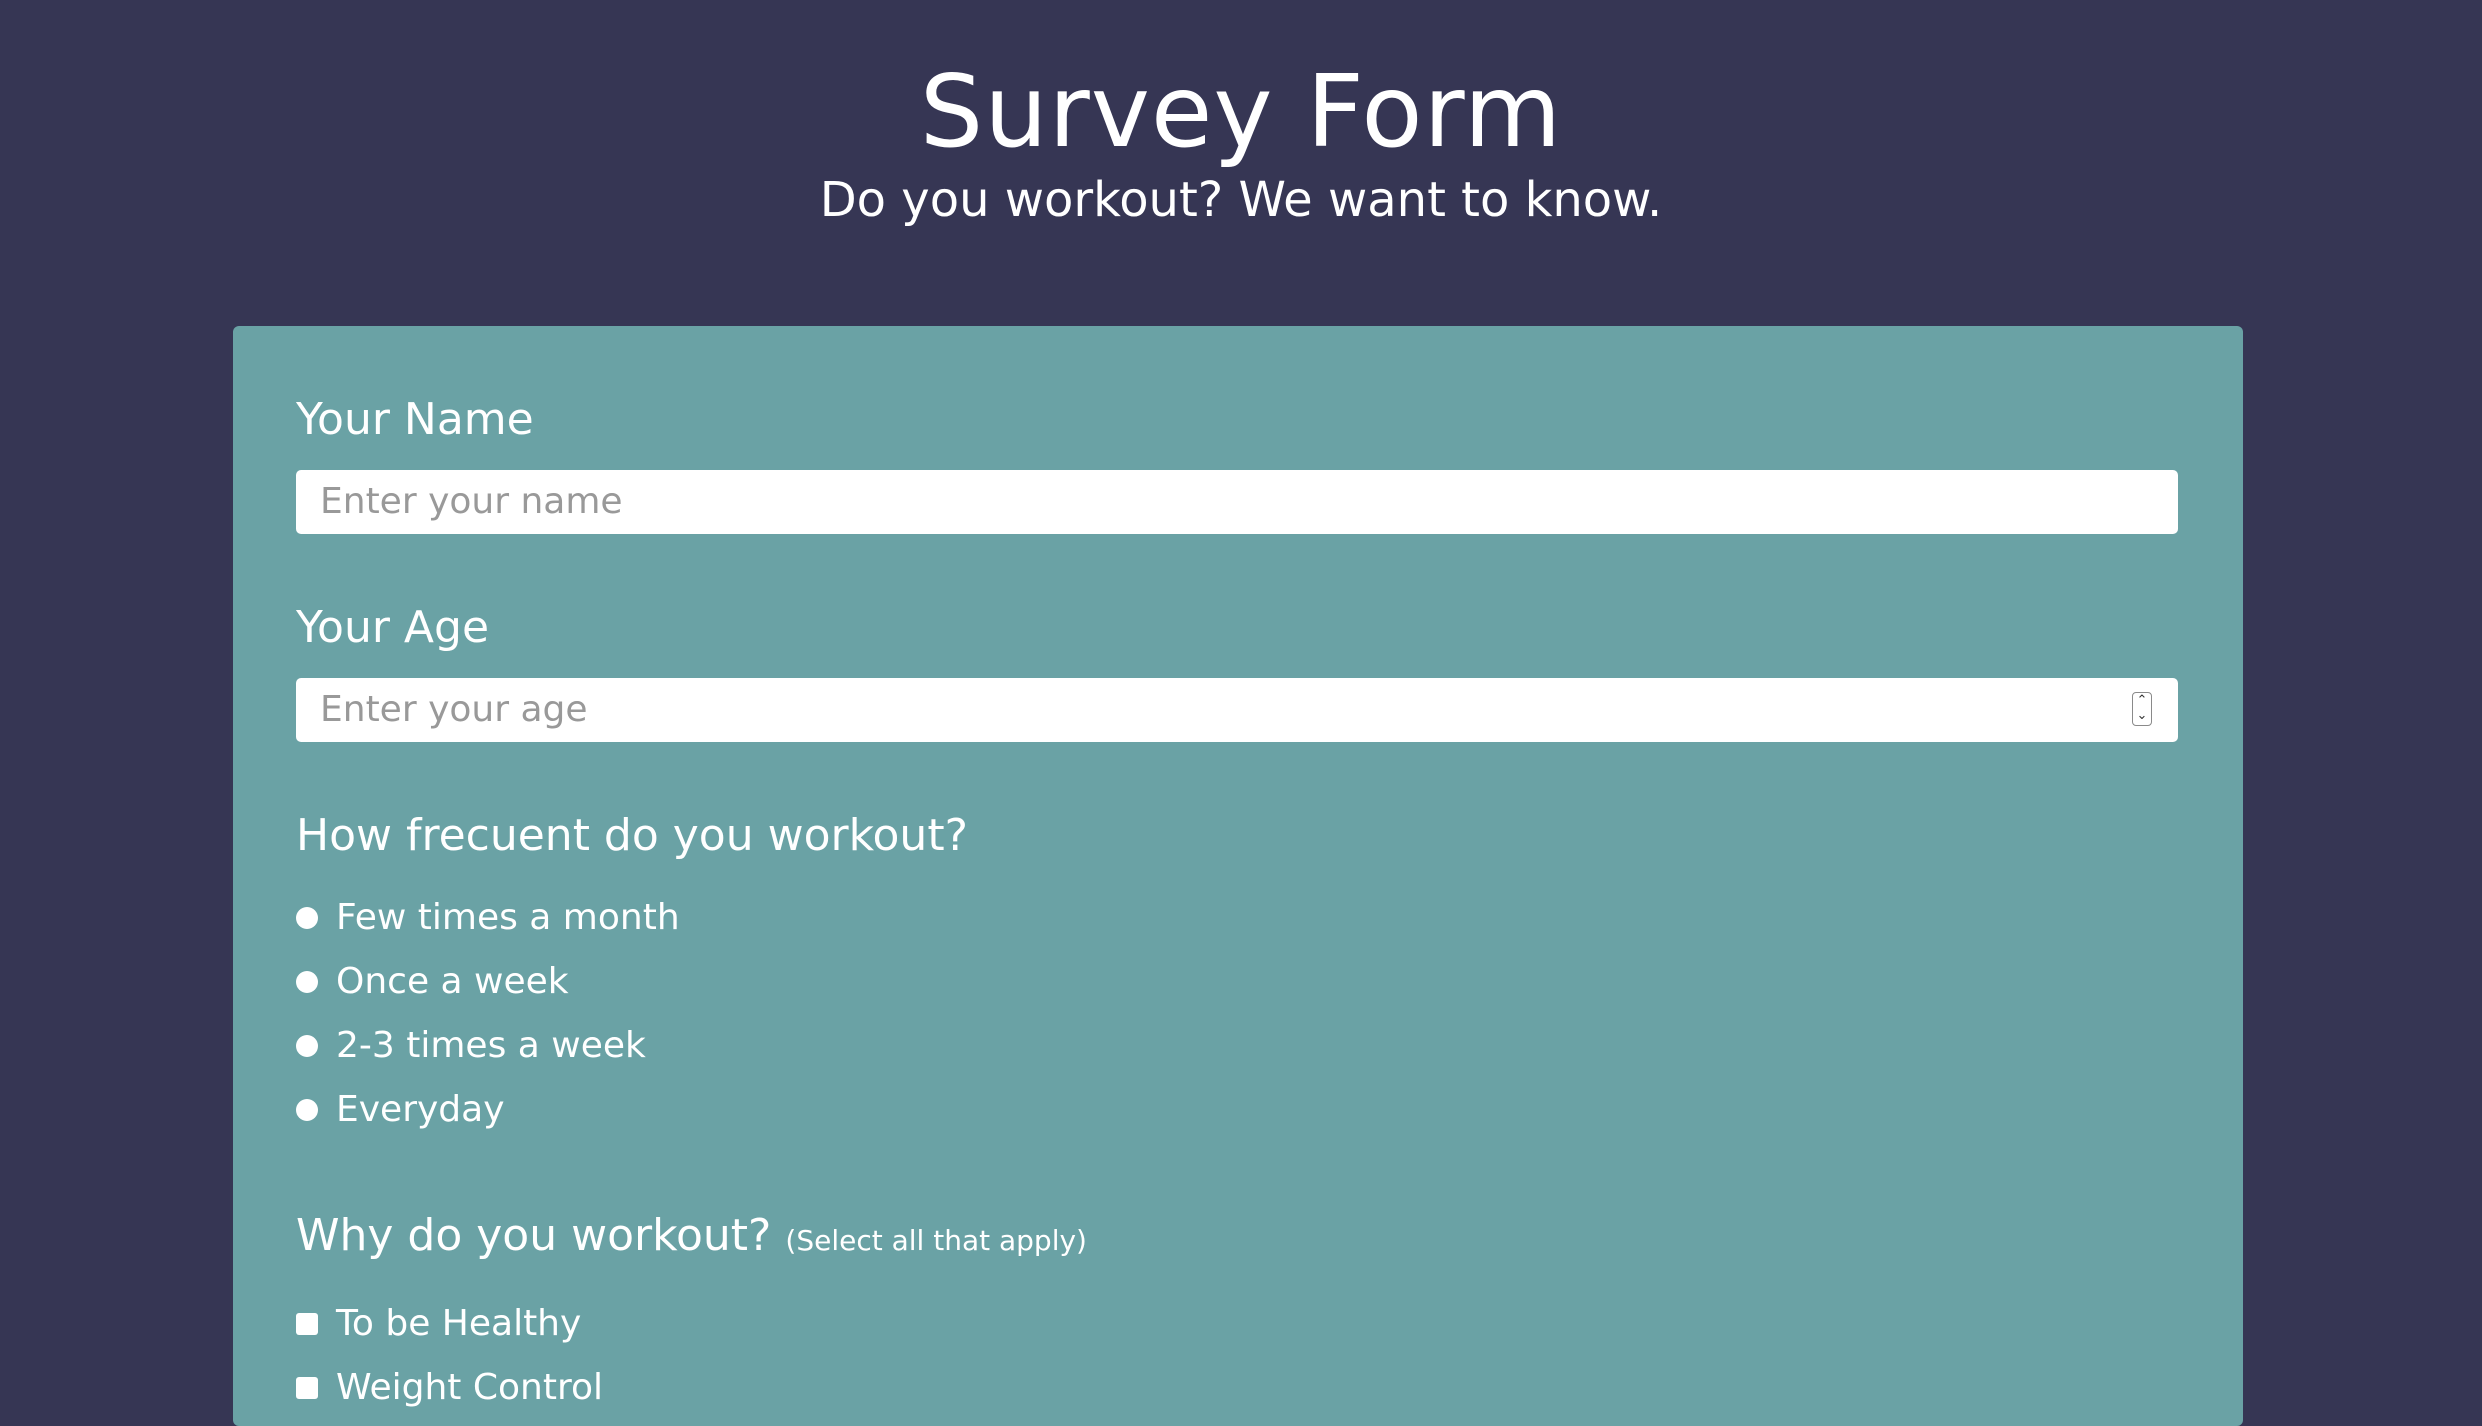 The image size is (2482, 1426). I want to click on frequency-option-label: Few times a month, so click(508, 917).